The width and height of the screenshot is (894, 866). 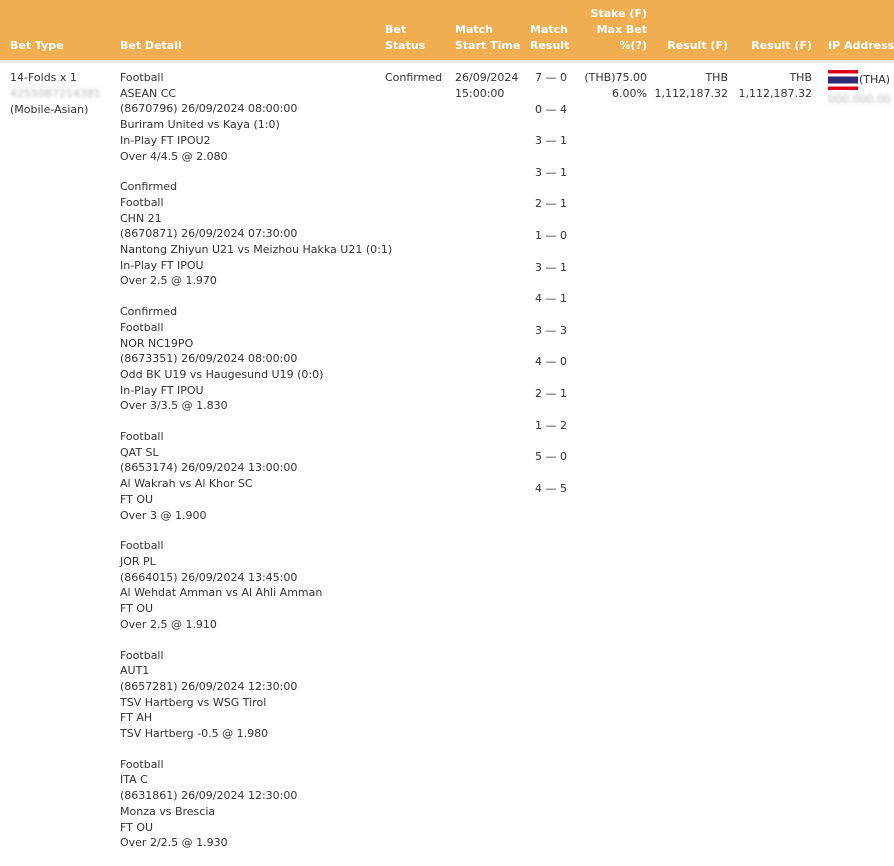 What do you see at coordinates (843, 80) in the screenshot?
I see `thailand-flag-icon` at bounding box center [843, 80].